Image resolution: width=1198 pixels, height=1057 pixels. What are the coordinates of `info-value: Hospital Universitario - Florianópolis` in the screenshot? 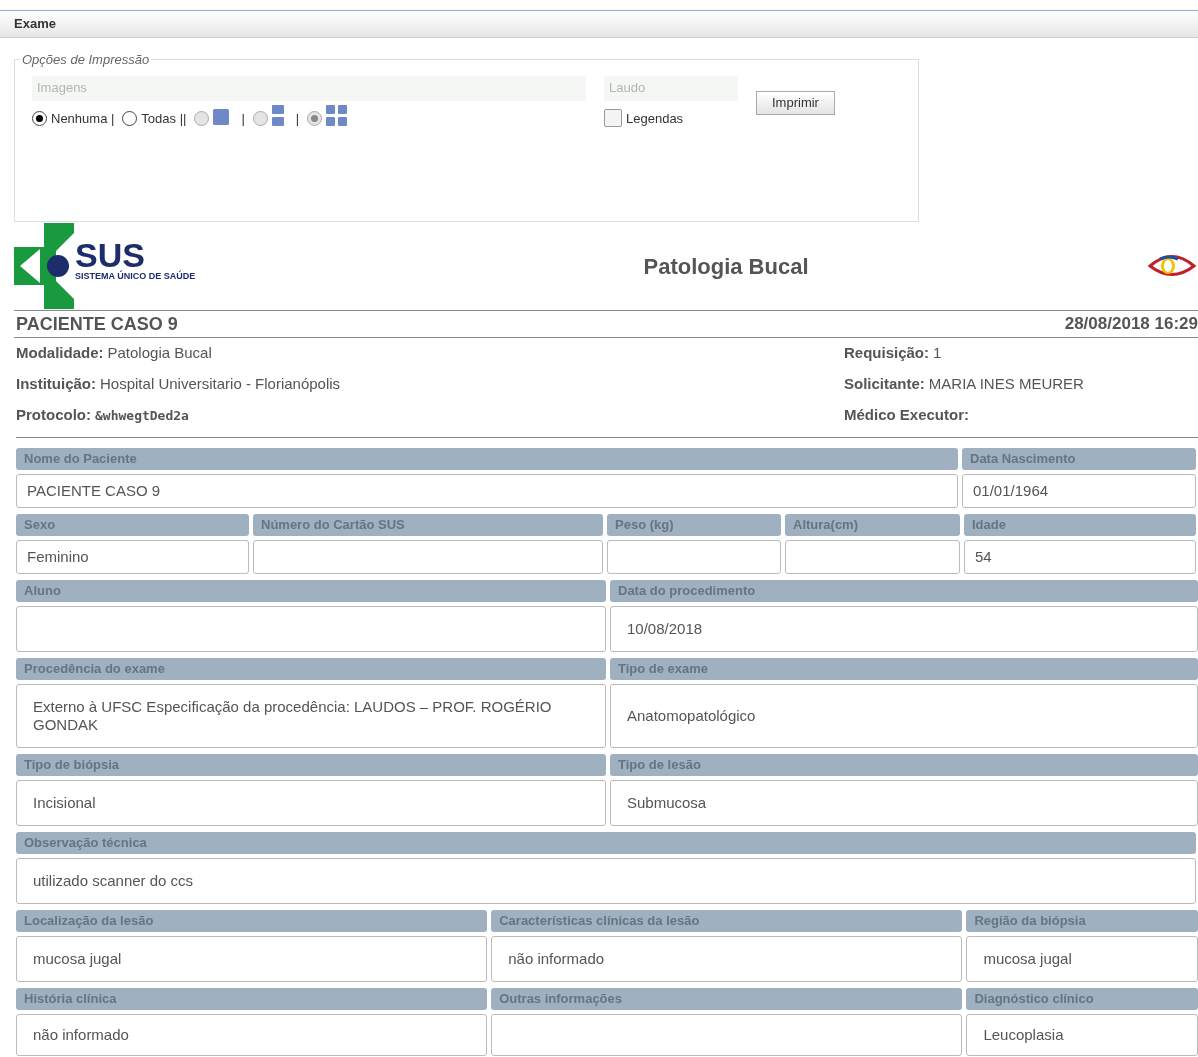 It's located at (220, 384).